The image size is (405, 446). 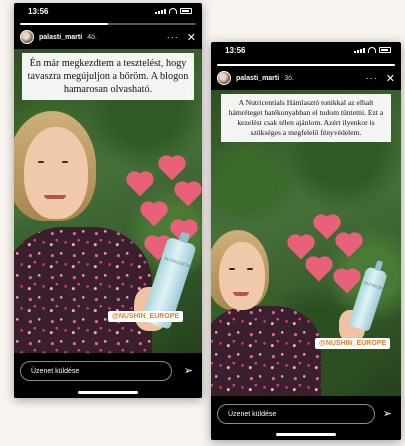 What do you see at coordinates (289, 78) in the screenshot?
I see `time-ago: 3ó.` at bounding box center [289, 78].